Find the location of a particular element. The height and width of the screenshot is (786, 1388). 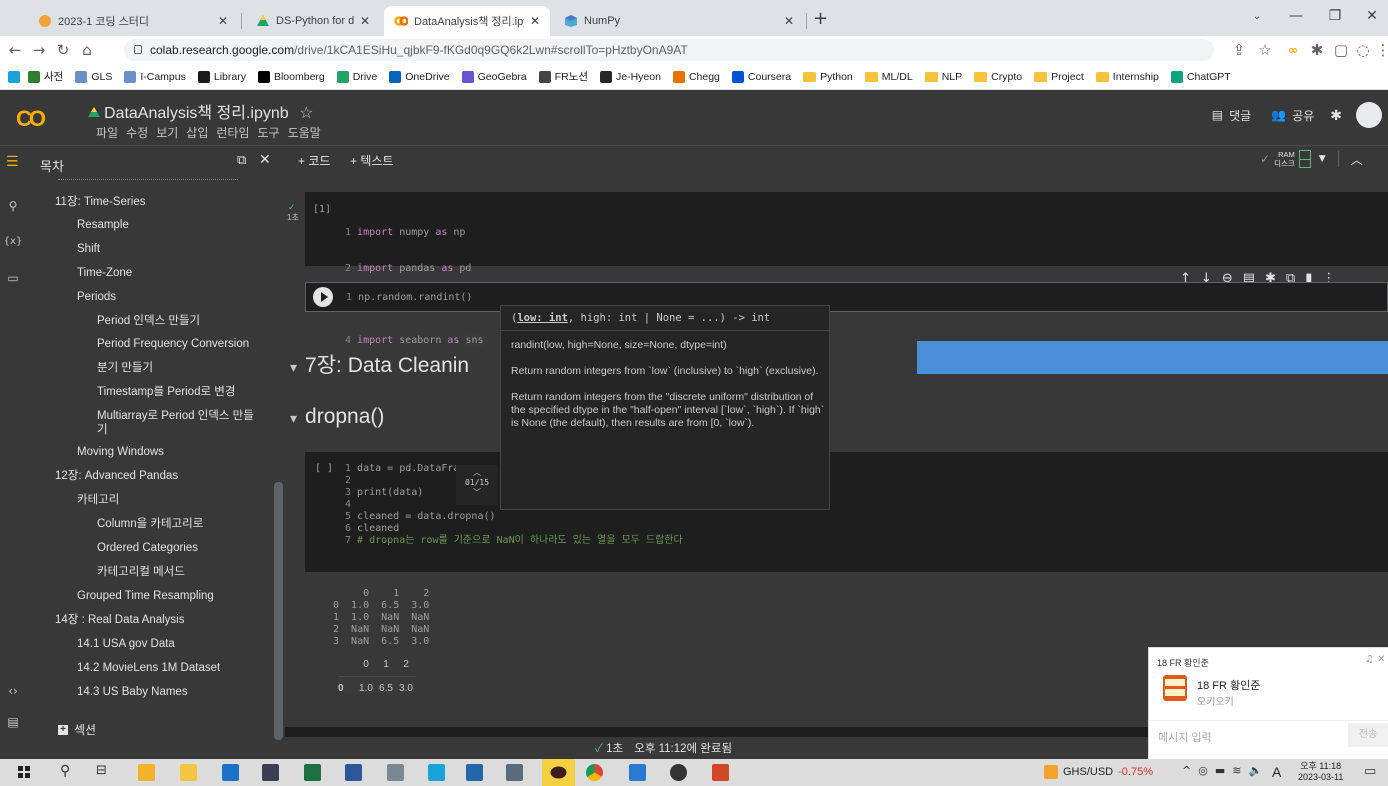

tab-ds-python: DS-Python for data analysis - G ✕ is located at coordinates (313, 21).